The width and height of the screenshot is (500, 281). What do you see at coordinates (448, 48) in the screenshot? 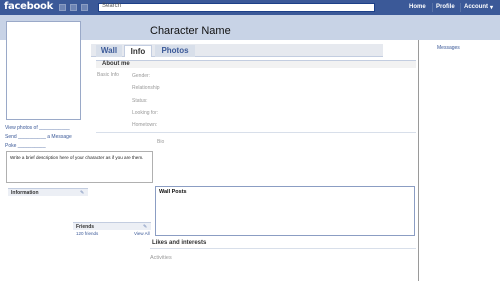
I see `messages-link: Messages` at bounding box center [448, 48].